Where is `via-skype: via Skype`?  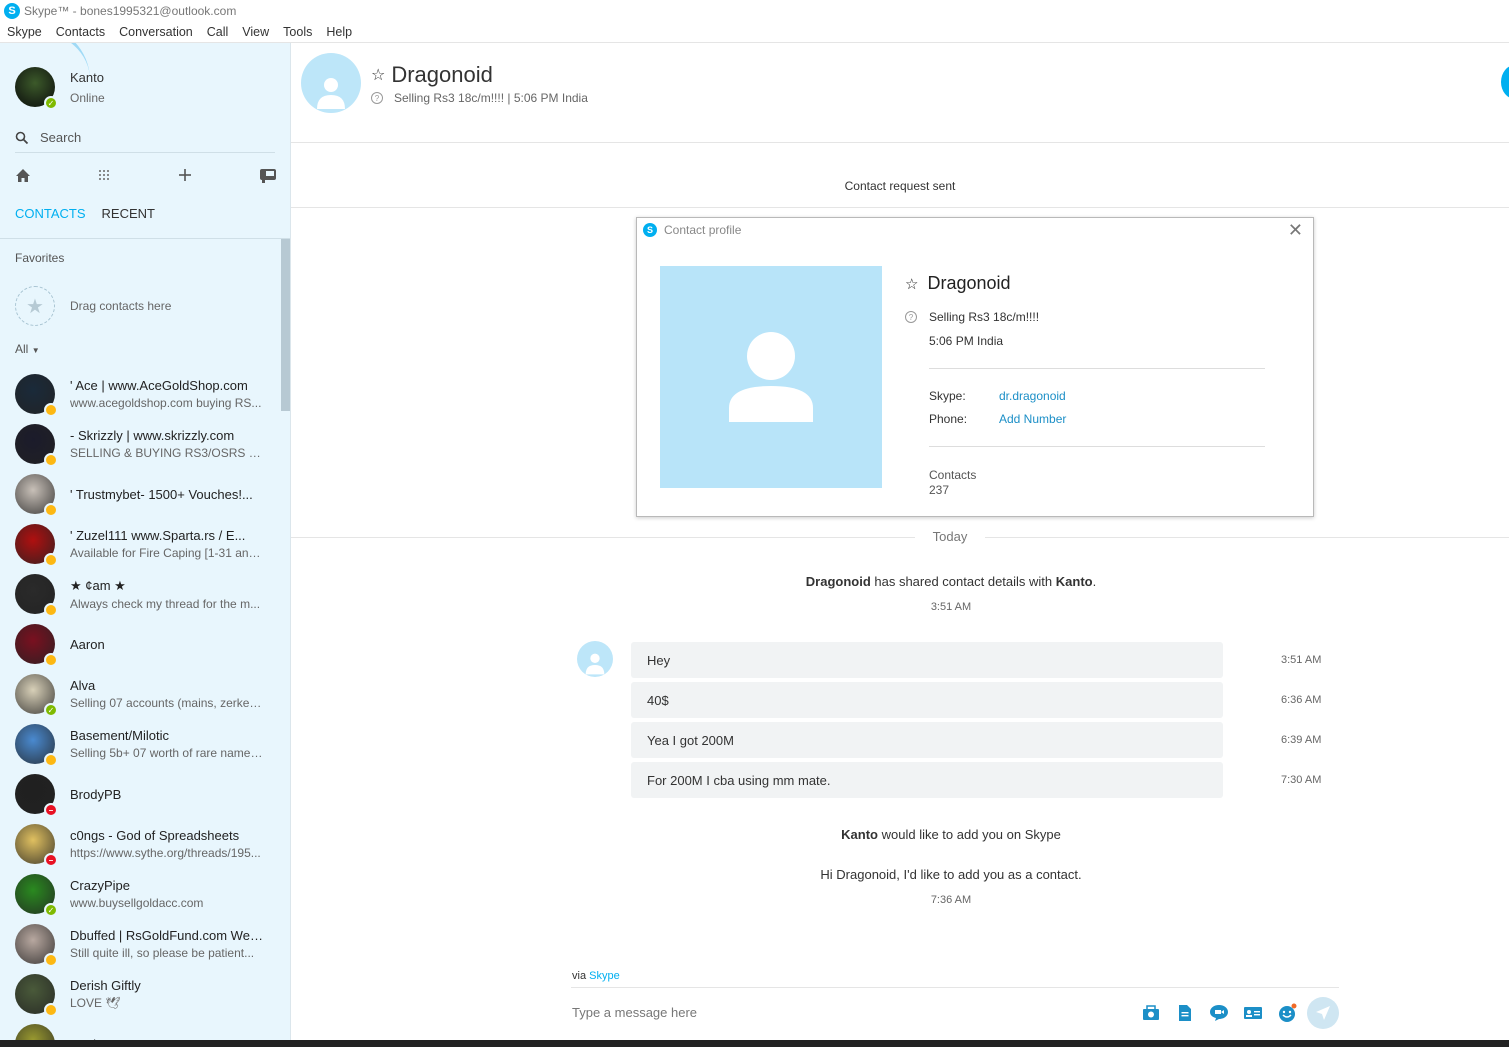
via-skype: via Skype is located at coordinates (596, 976).